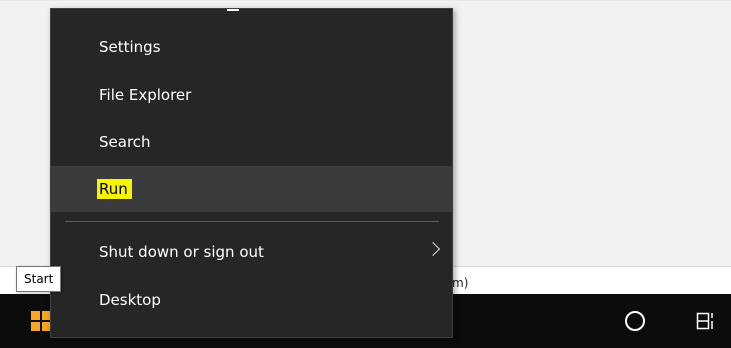 The height and width of the screenshot is (348, 731). I want to click on menu-item-shut-down-or-sign-out: Shut down or sign out, so click(251, 252).